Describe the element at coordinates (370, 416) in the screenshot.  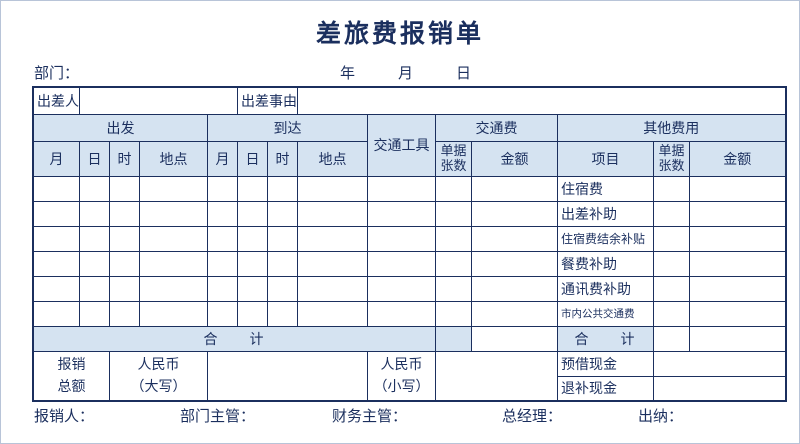
I see `finance-head-label: 财务主管：` at that location.